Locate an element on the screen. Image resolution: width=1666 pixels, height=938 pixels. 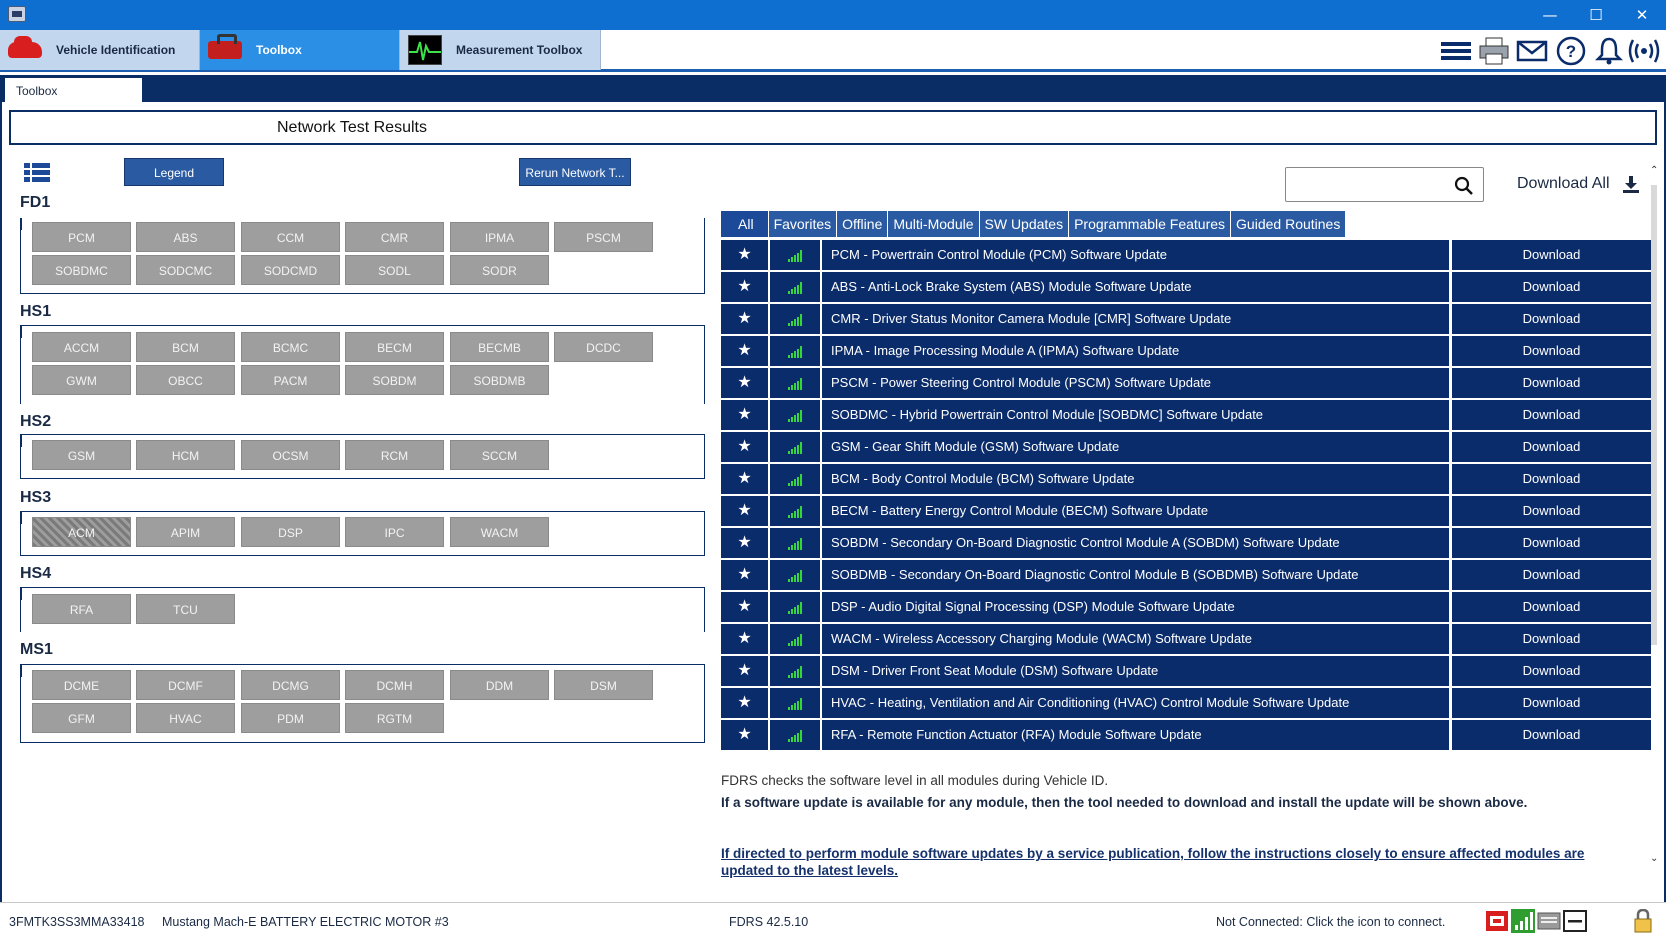
module-dsp: DSP is located at coordinates (290, 532).